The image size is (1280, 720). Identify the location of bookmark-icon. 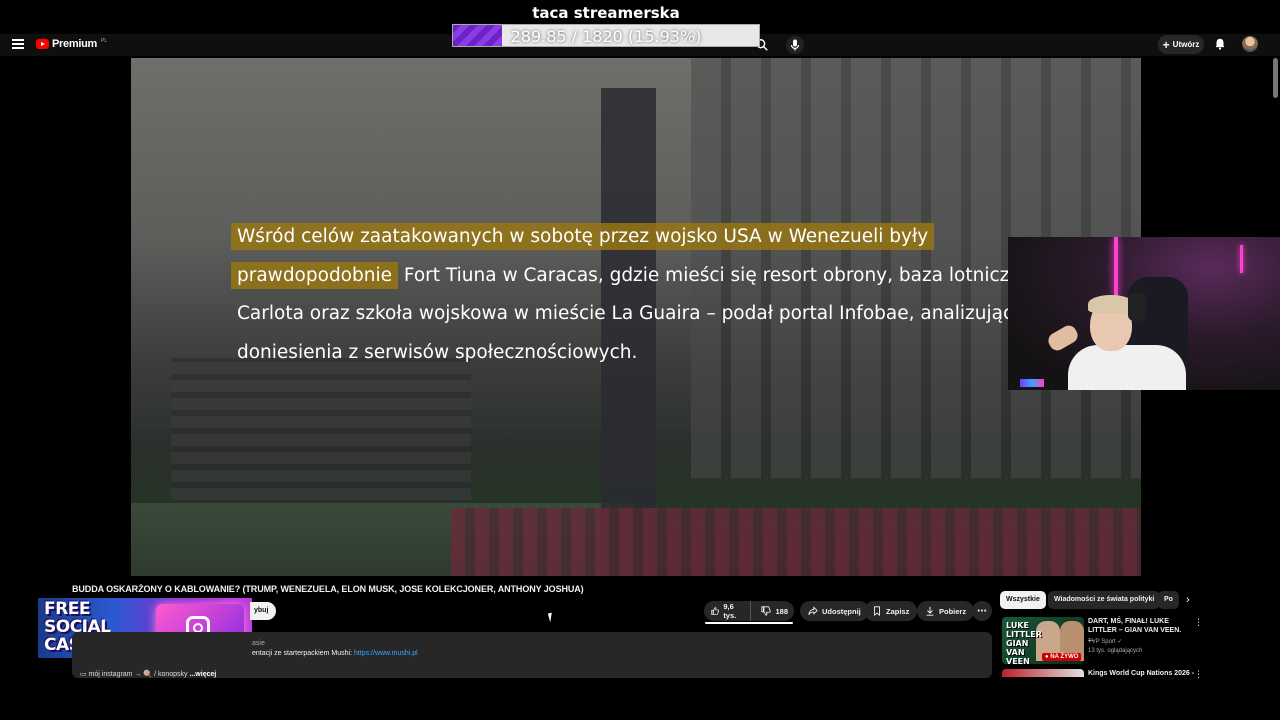
(877, 611).